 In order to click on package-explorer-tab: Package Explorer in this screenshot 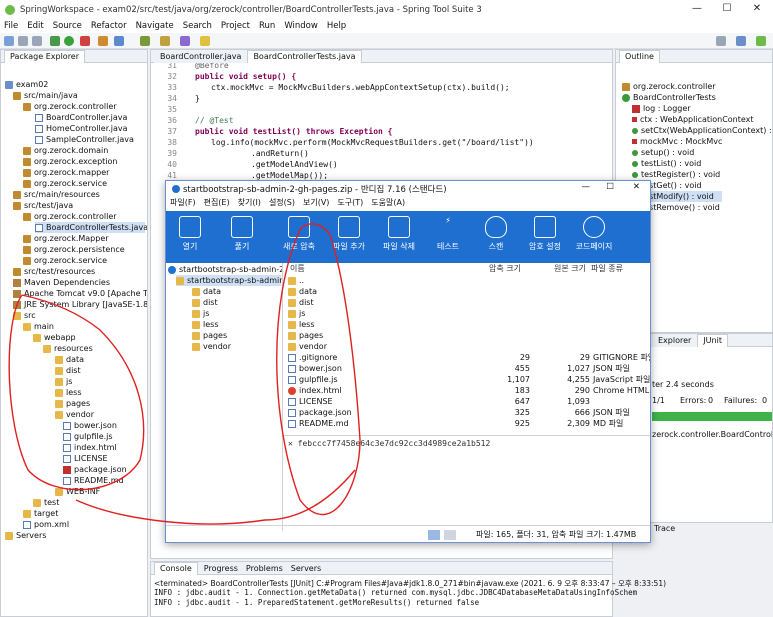, I will do `click(45, 56)`.